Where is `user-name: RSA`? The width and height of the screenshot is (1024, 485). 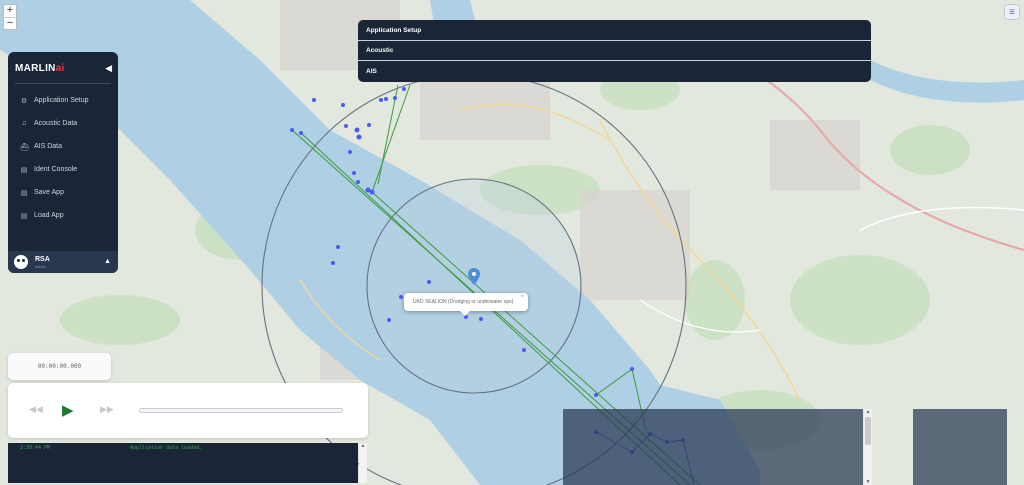
user-name: RSA is located at coordinates (42, 259).